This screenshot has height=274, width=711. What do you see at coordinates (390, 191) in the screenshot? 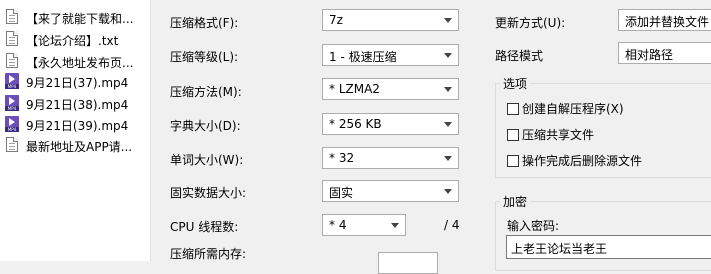
I see `solid-select: 固实` at bounding box center [390, 191].